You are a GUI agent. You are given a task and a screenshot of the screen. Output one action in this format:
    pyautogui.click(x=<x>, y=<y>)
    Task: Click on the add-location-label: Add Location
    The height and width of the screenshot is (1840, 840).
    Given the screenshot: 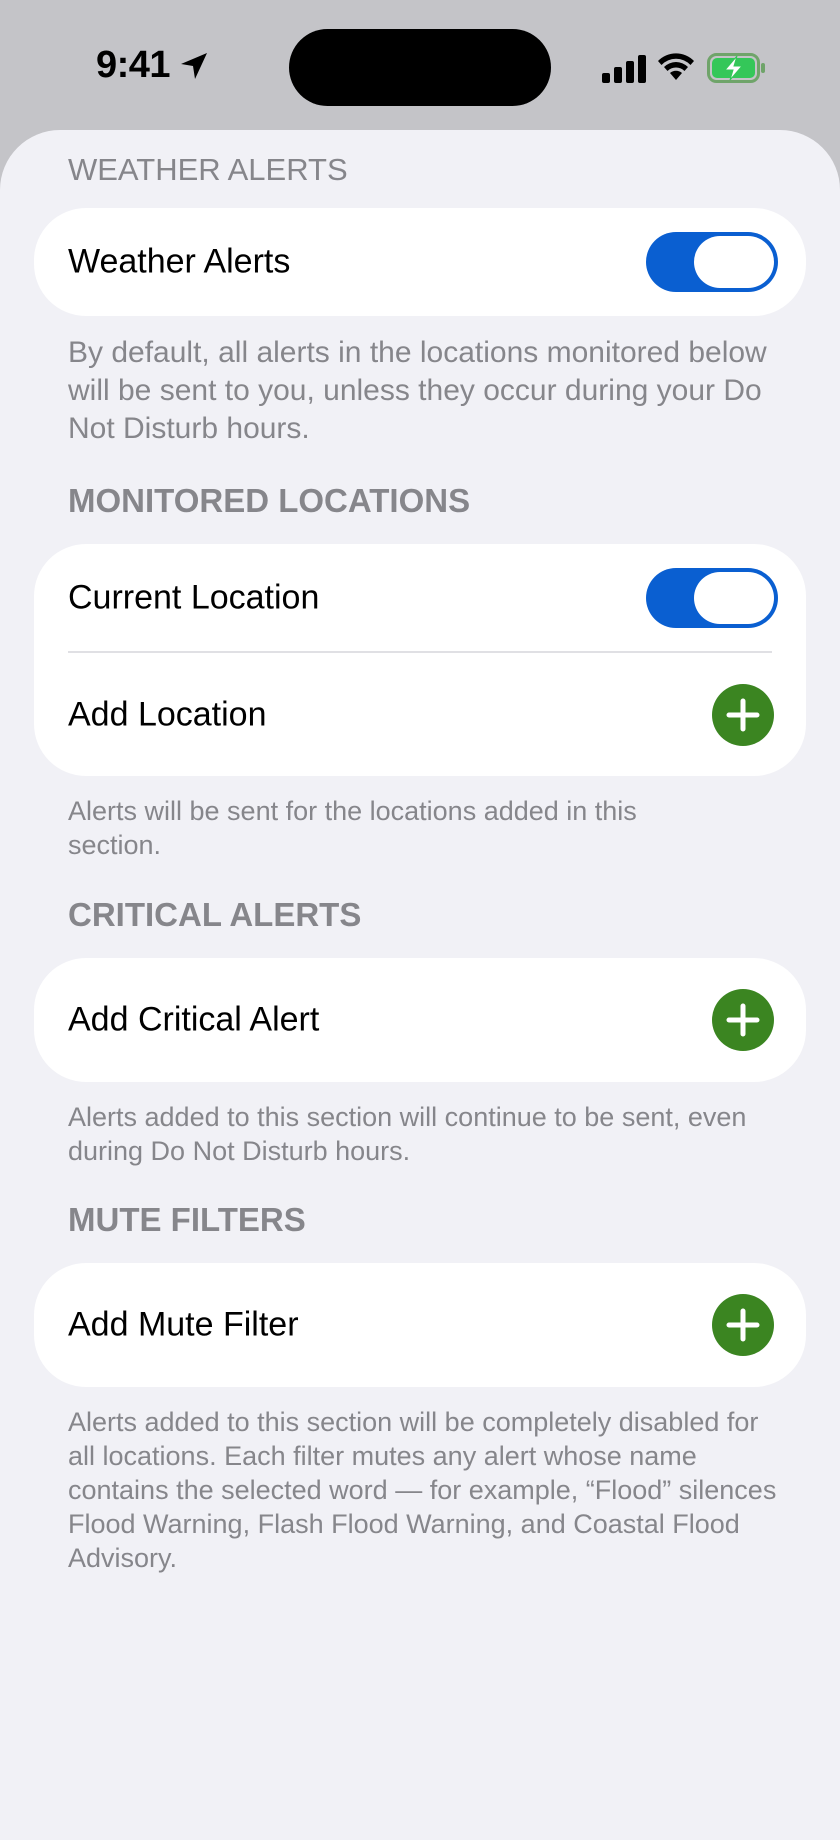 What is the action you would take?
    pyautogui.click(x=167, y=714)
    